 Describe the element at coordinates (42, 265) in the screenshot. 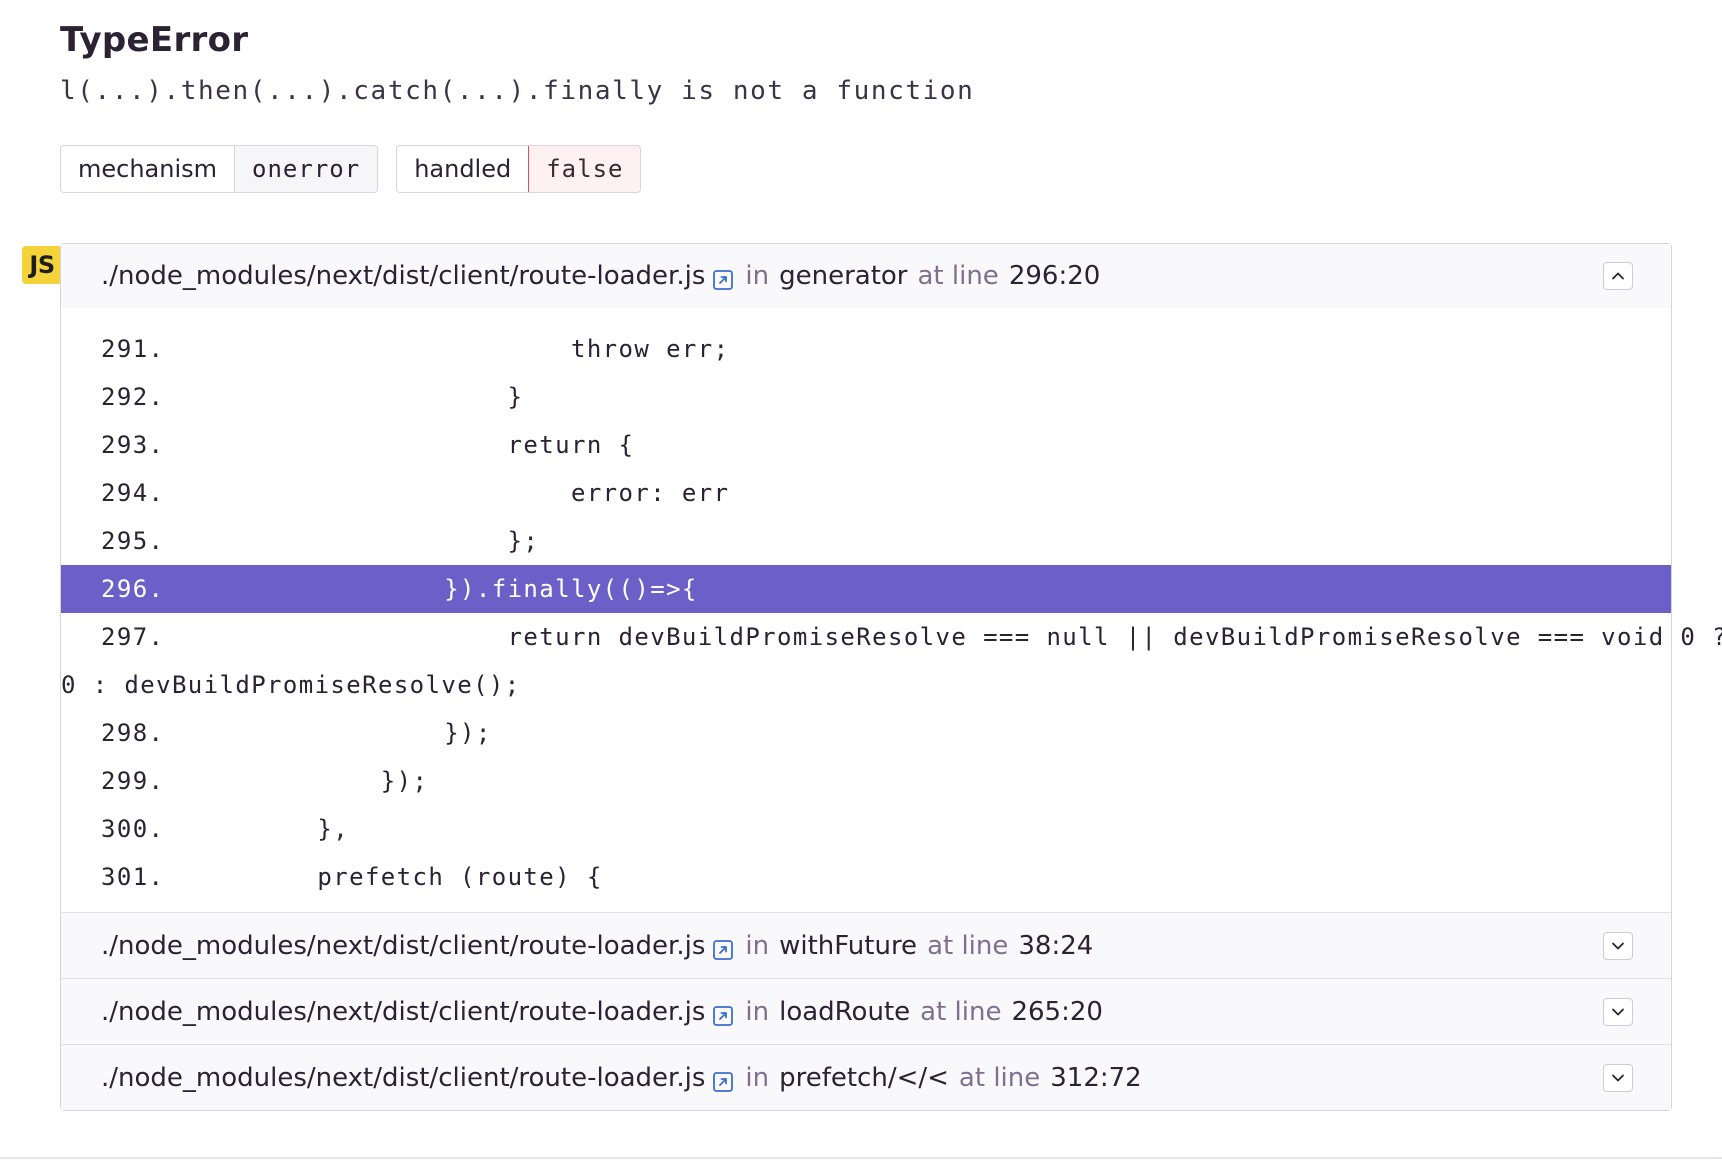

I see `javascript-platform-icon: JS` at that location.